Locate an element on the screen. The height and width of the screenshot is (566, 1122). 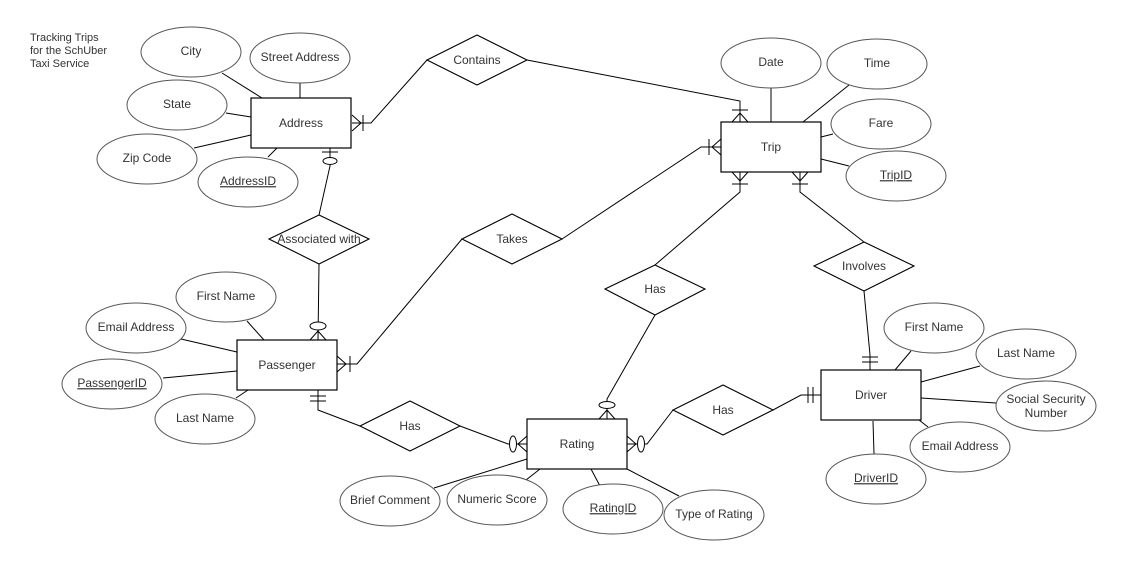
attribute-driver-last-name: Last Name is located at coordinates (1026, 354).